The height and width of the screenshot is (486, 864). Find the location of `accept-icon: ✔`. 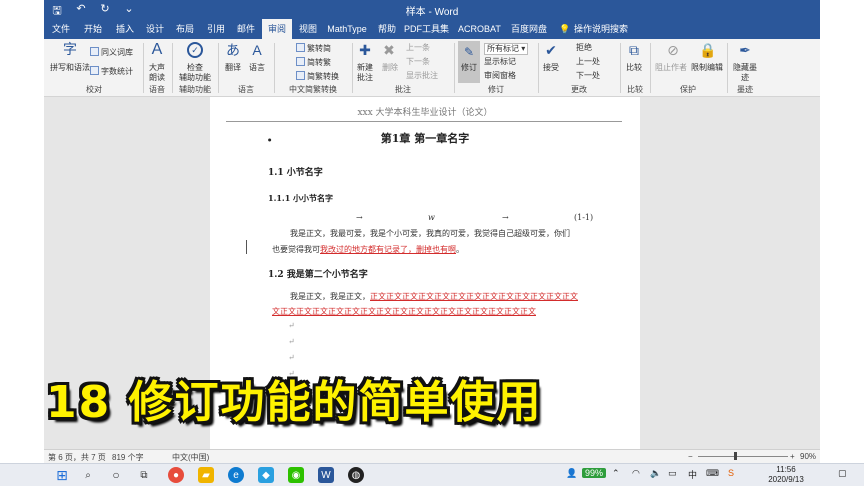

accept-icon: ✔ is located at coordinates (551, 49).